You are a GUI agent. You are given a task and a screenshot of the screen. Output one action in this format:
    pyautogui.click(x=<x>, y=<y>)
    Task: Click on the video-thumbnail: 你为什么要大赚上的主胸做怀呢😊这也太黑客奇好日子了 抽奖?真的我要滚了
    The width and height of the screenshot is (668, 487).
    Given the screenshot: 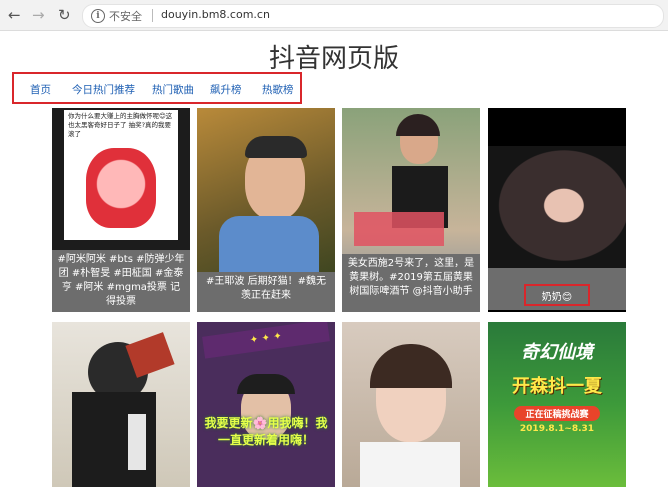 What is the action you would take?
    pyautogui.click(x=121, y=175)
    